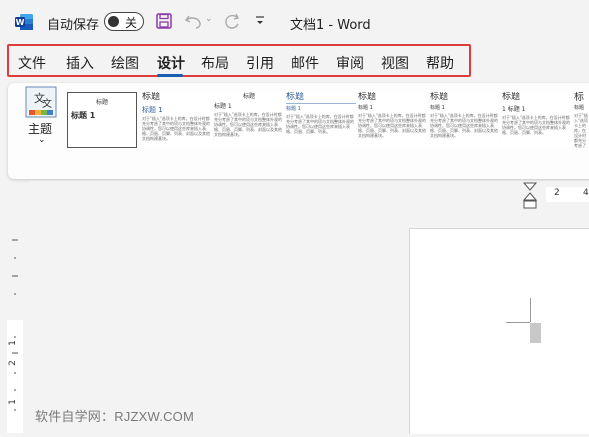 The width and height of the screenshot is (589, 437). What do you see at coordinates (209, 19) in the screenshot?
I see `undo-dropdown-icon: ⌄` at bounding box center [209, 19].